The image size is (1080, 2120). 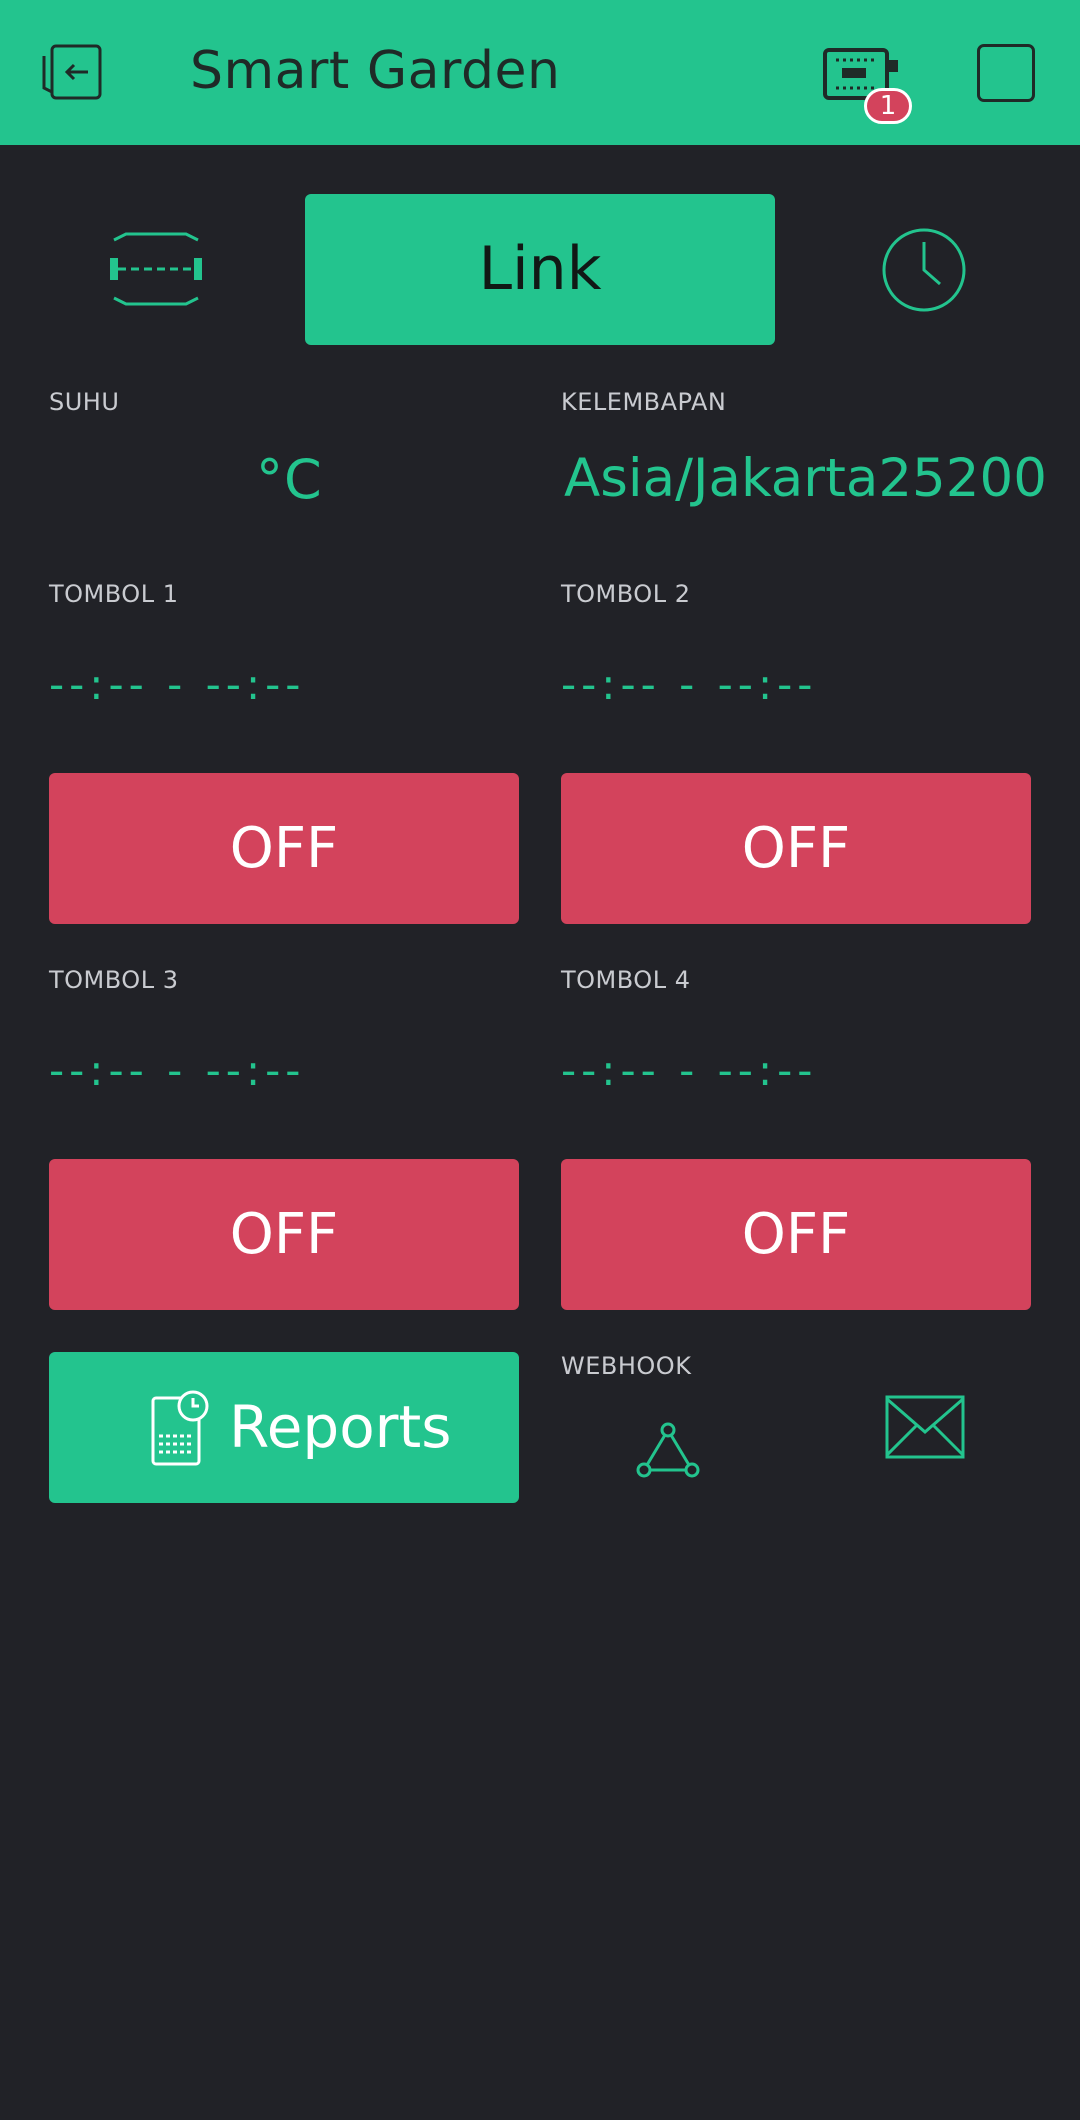 What do you see at coordinates (284, 848) in the screenshot?
I see `tombol-1-button: OFF` at bounding box center [284, 848].